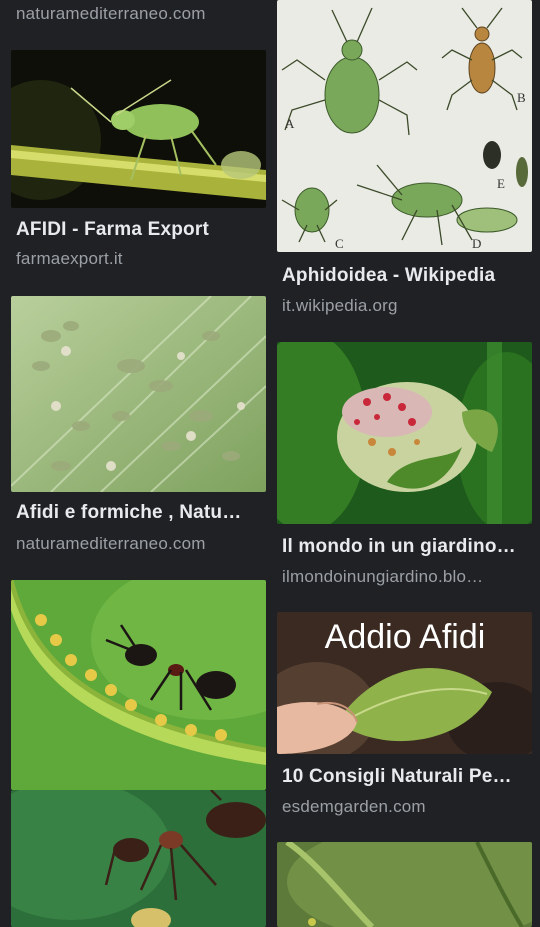 This screenshot has width=540, height=927. Describe the element at coordinates (405, 807) in the screenshot. I see `result-source: esdemgarden.com` at that location.